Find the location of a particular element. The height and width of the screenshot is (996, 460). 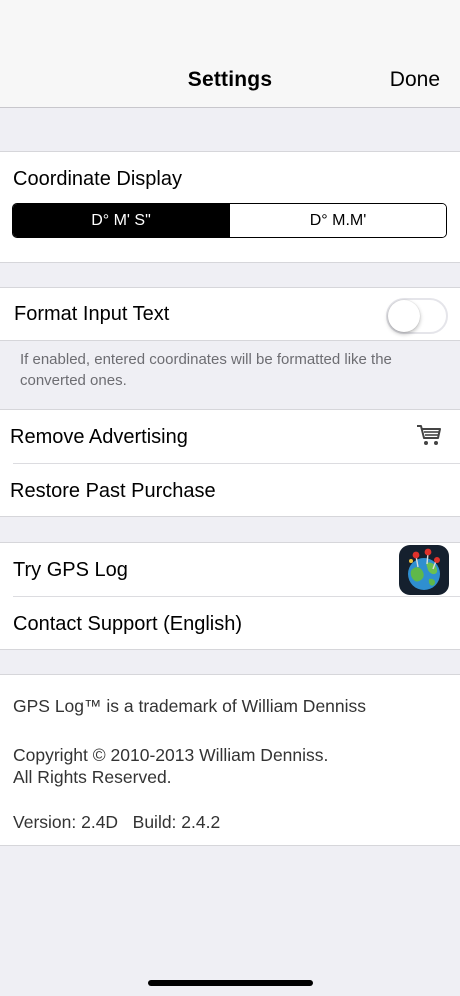

copyright-text-line1: Copyright © 2010-2013 William Denniss. is located at coordinates (171, 755).